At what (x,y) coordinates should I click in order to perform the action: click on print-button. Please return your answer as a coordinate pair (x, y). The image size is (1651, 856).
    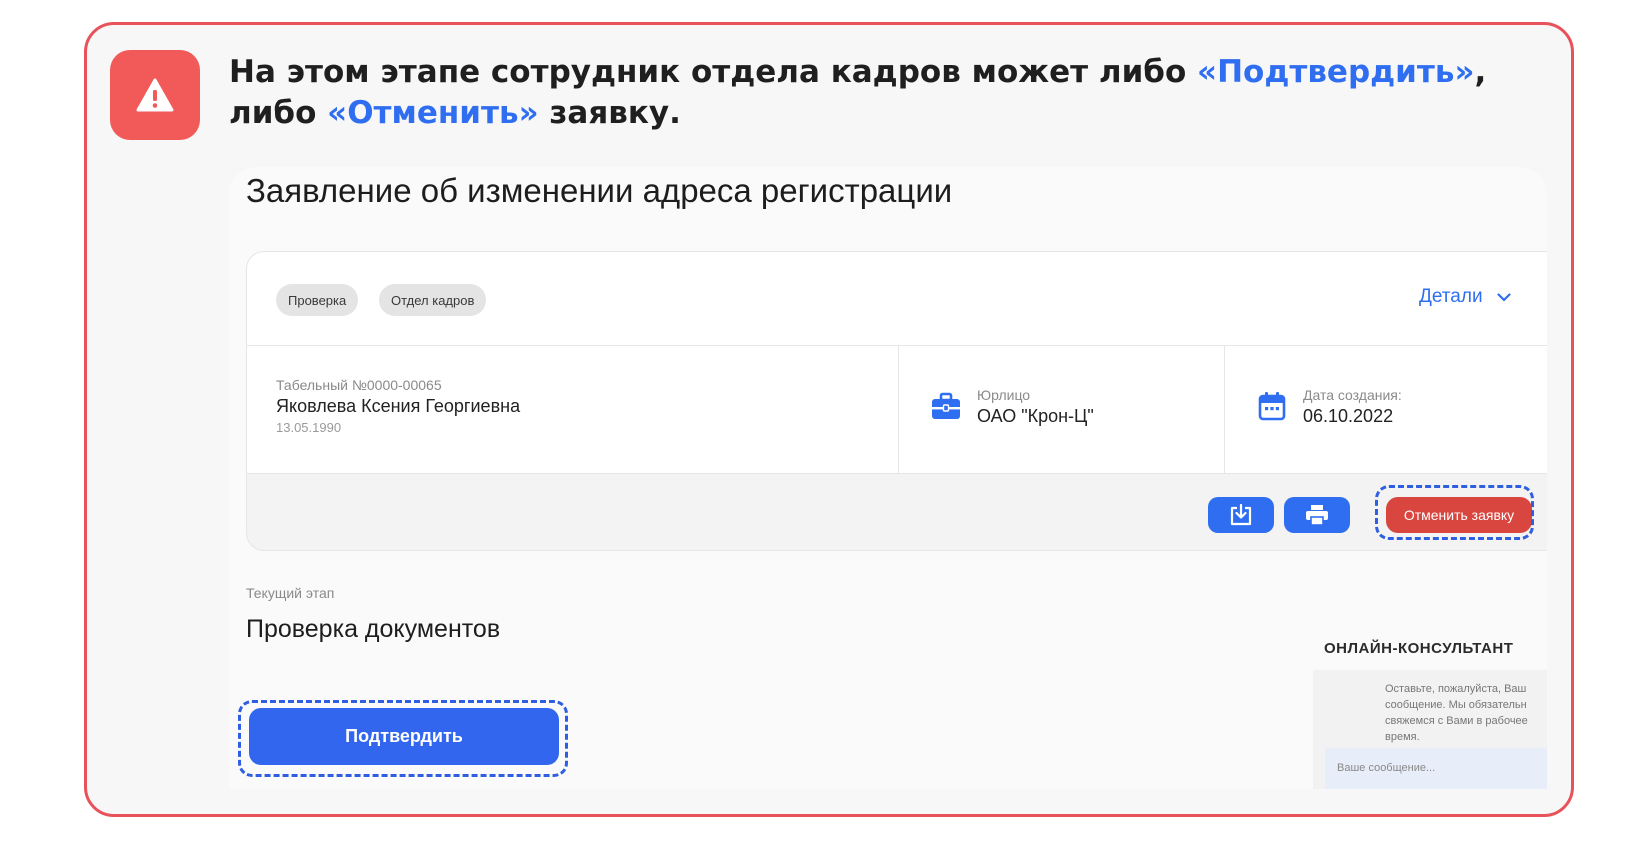
    Looking at the image, I should click on (1317, 515).